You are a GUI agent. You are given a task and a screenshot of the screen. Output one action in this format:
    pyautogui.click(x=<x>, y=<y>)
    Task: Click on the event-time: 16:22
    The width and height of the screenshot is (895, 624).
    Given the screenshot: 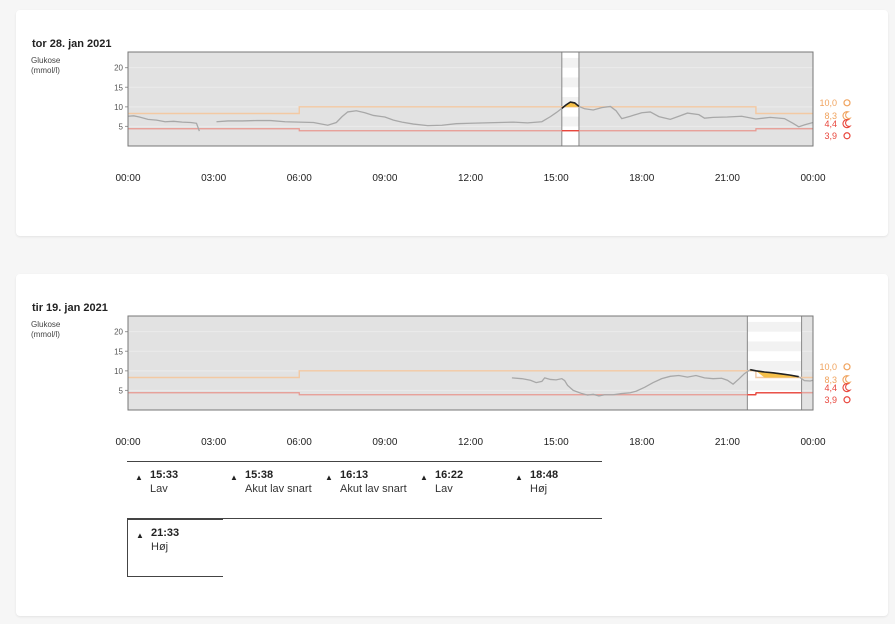 What is the action you would take?
    pyautogui.click(x=449, y=475)
    